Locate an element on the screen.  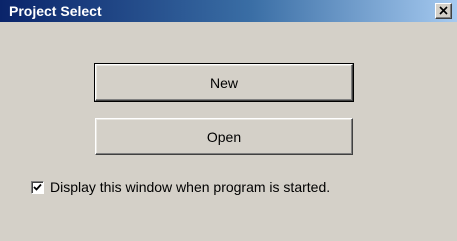
open-project-button: Open is located at coordinates (224, 136).